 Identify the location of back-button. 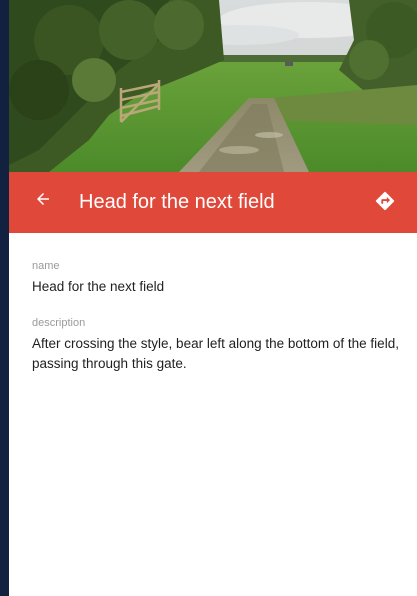
(43, 201).